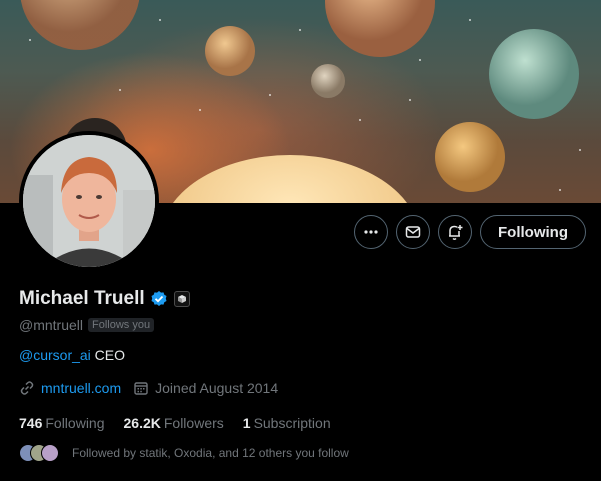 This screenshot has width=601, height=481. Describe the element at coordinates (217, 388) in the screenshot. I see `joined-date: Joined August 2014` at that location.